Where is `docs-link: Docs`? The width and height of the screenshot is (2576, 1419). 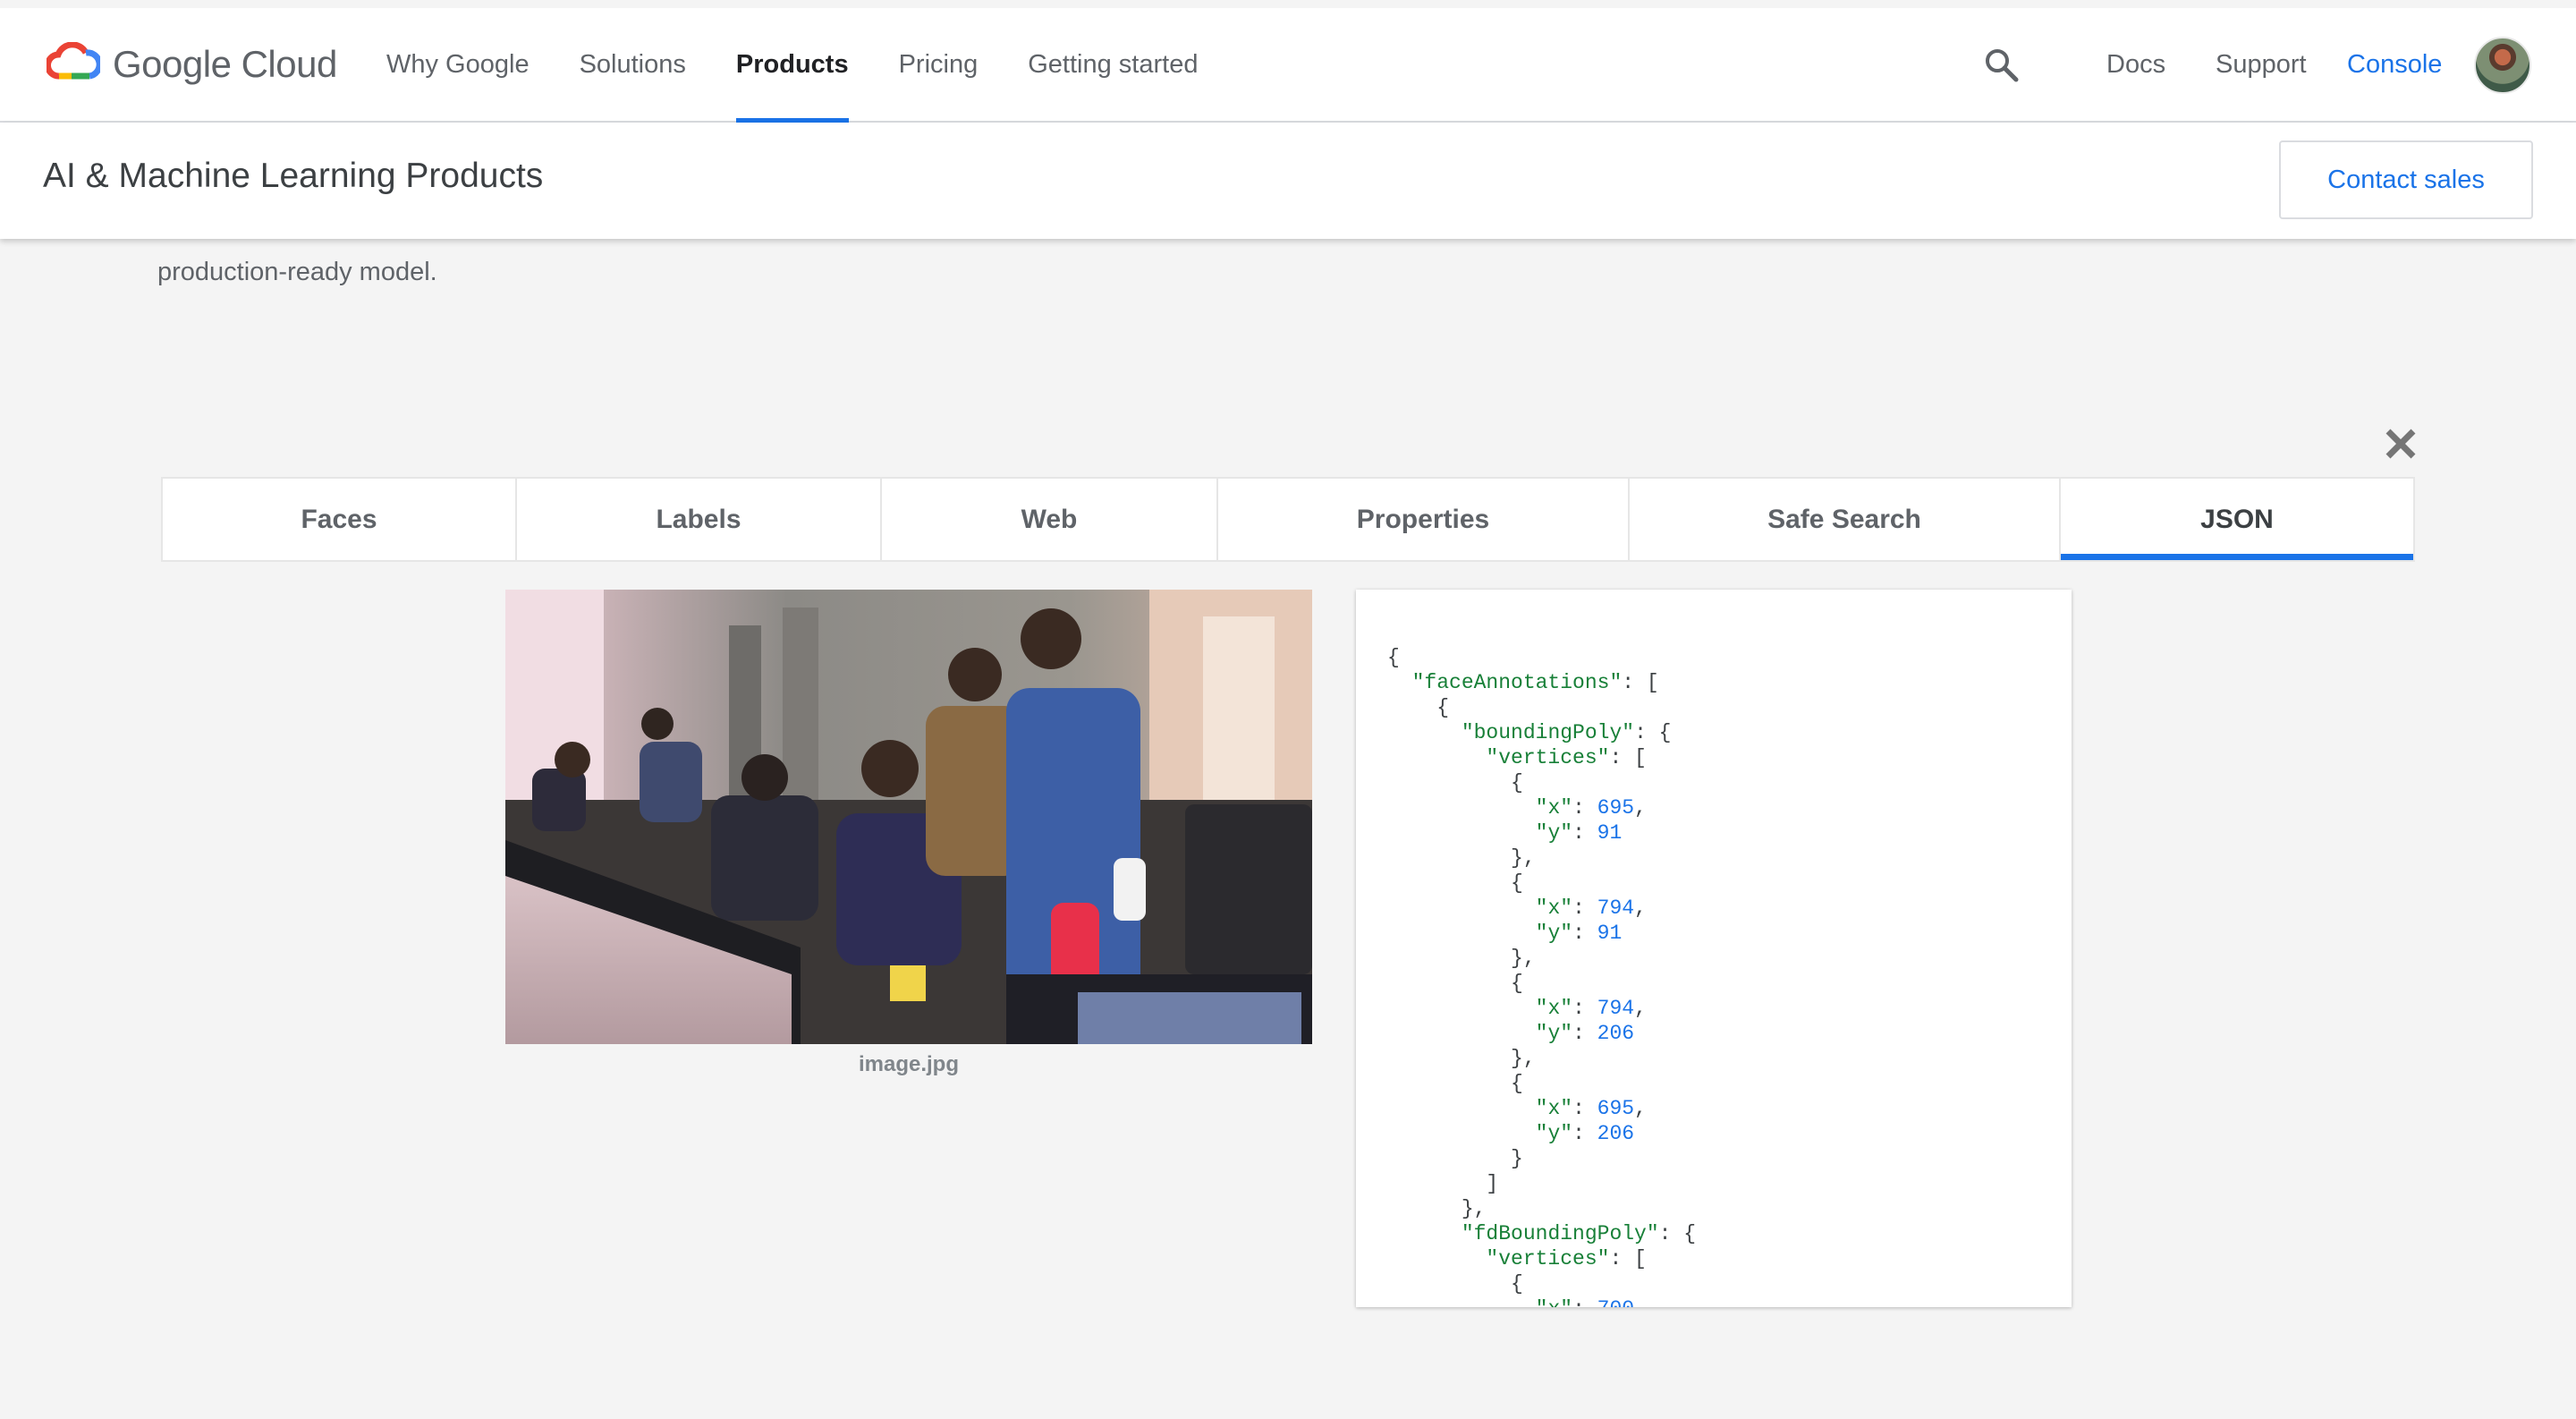 docs-link: Docs is located at coordinates (2135, 64).